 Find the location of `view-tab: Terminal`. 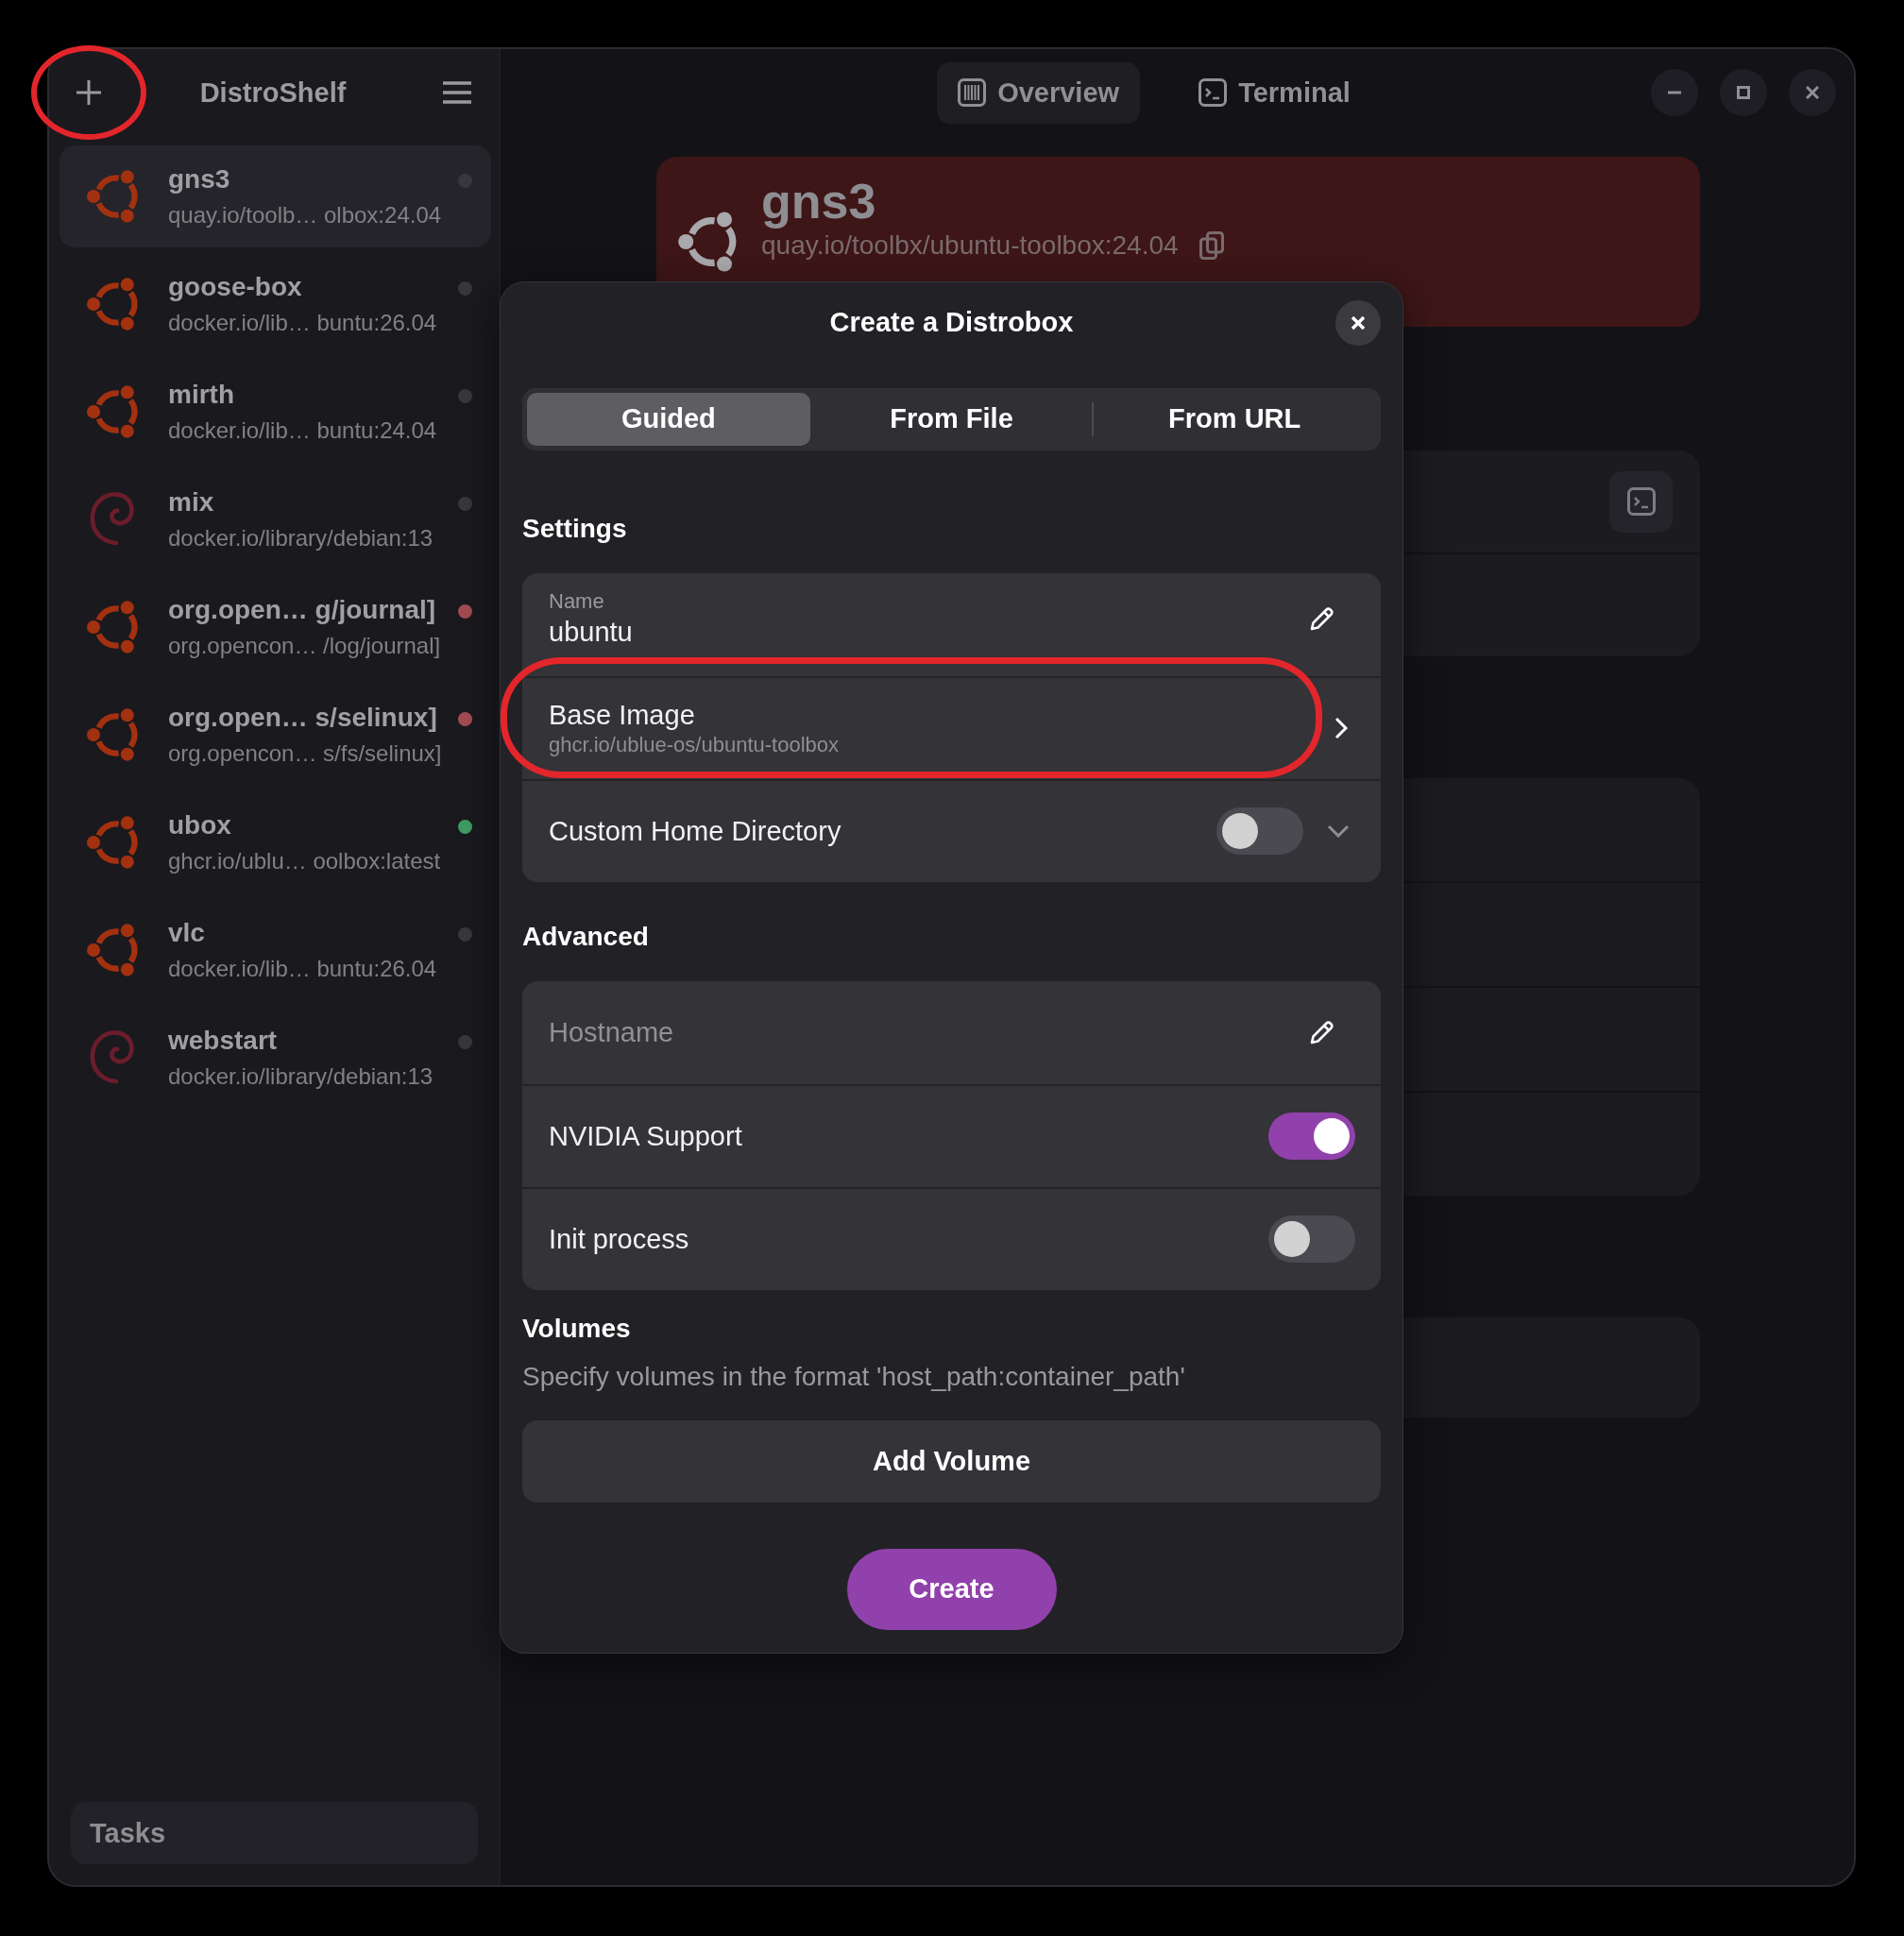

view-tab: Terminal is located at coordinates (1274, 92).